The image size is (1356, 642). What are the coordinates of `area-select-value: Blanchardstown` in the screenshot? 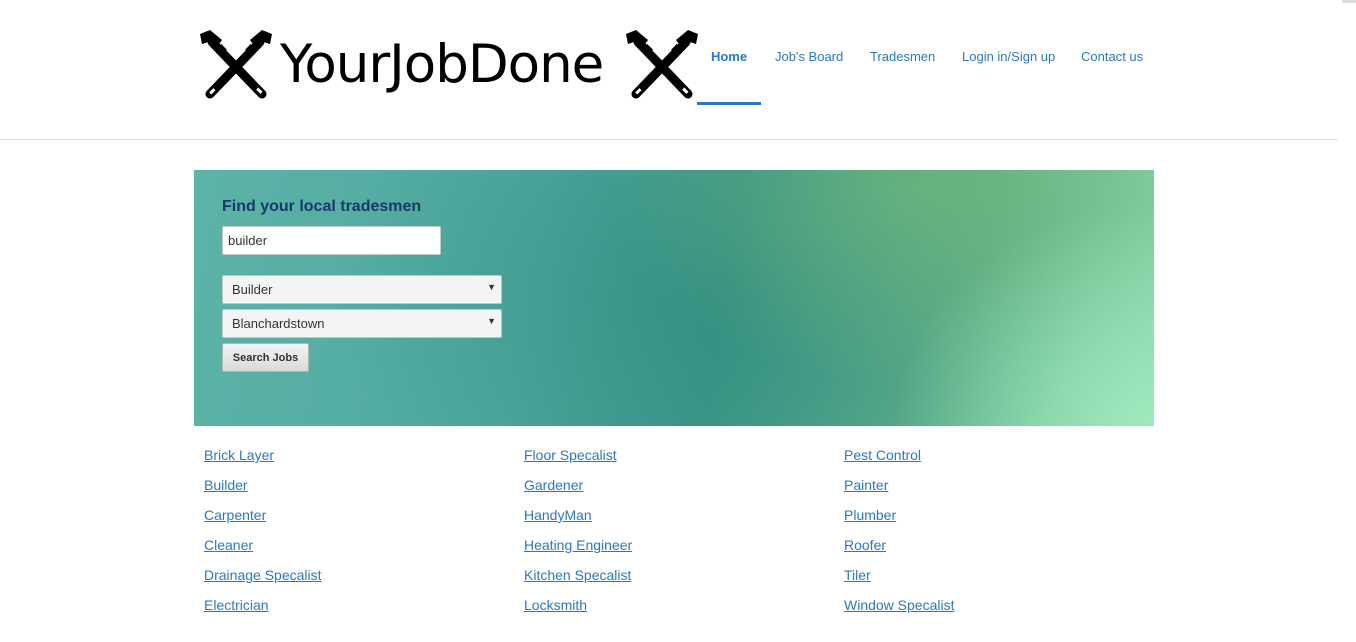 It's located at (278, 323).